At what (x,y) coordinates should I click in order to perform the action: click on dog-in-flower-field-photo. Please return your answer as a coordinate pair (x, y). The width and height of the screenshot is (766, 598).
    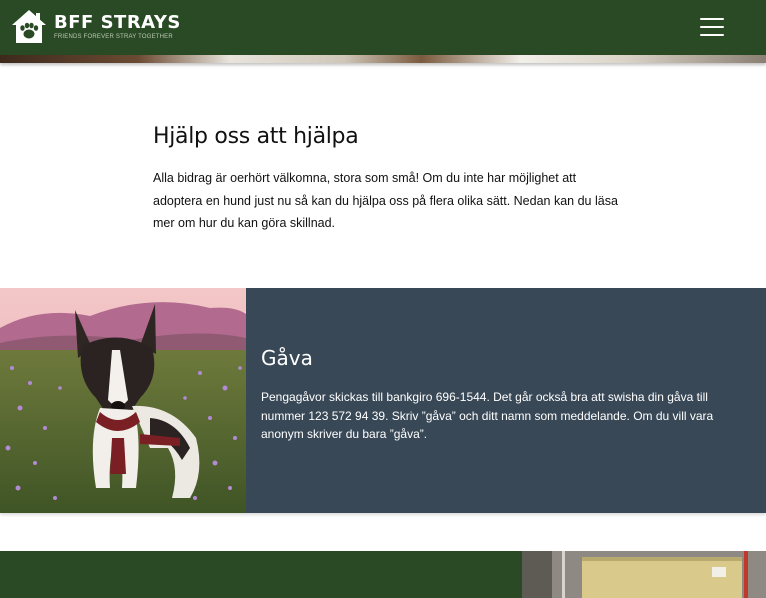
    Looking at the image, I should click on (123, 400).